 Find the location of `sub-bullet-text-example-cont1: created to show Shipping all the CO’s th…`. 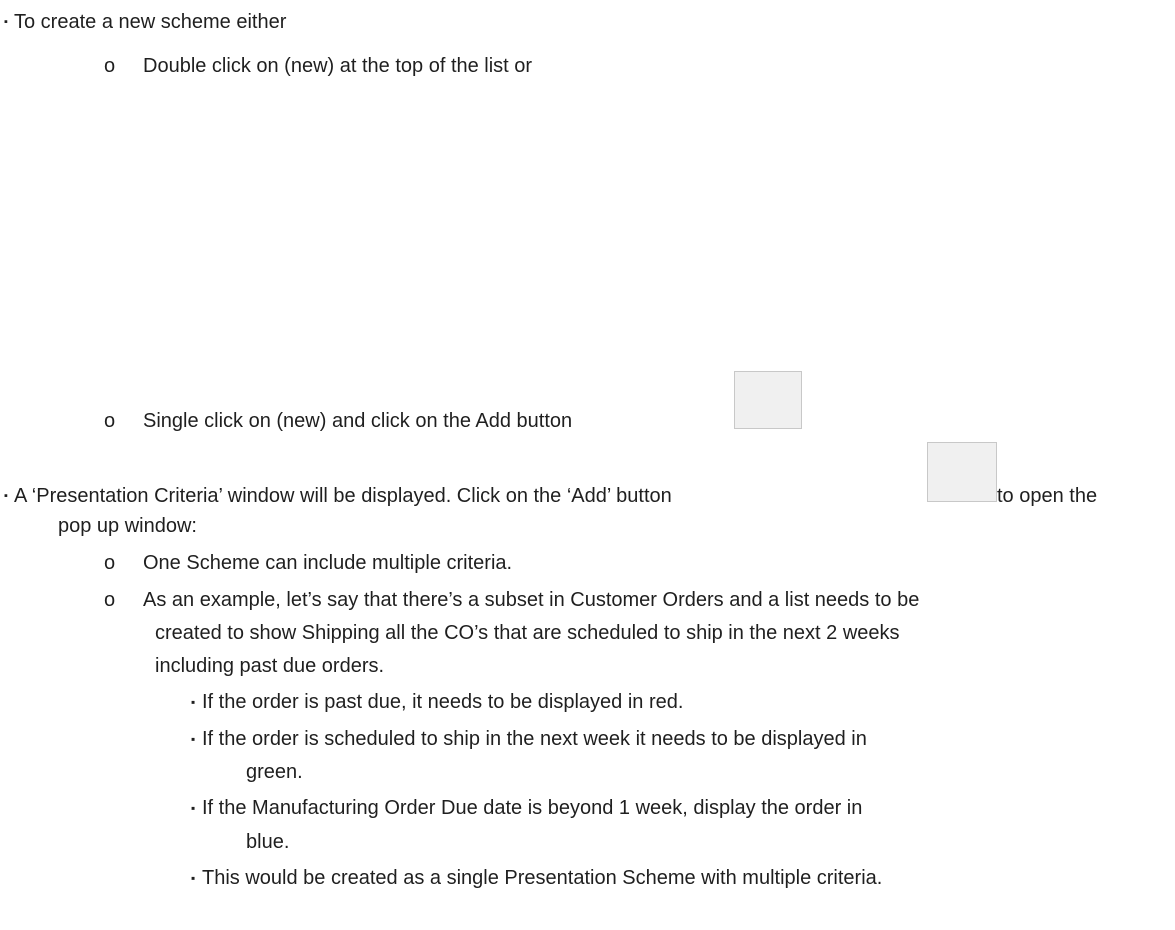

sub-bullet-text-example-cont1: created to show Shipping all the CO’s th… is located at coordinates (527, 633).